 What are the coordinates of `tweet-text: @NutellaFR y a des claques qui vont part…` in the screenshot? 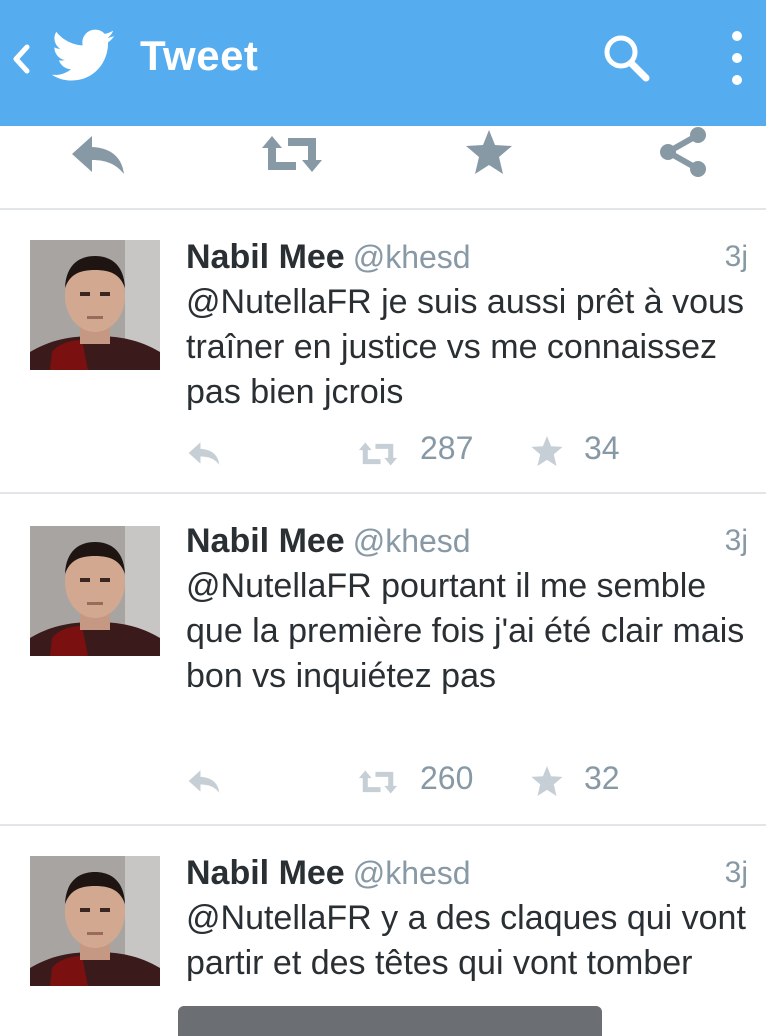 It's located at (466, 940).